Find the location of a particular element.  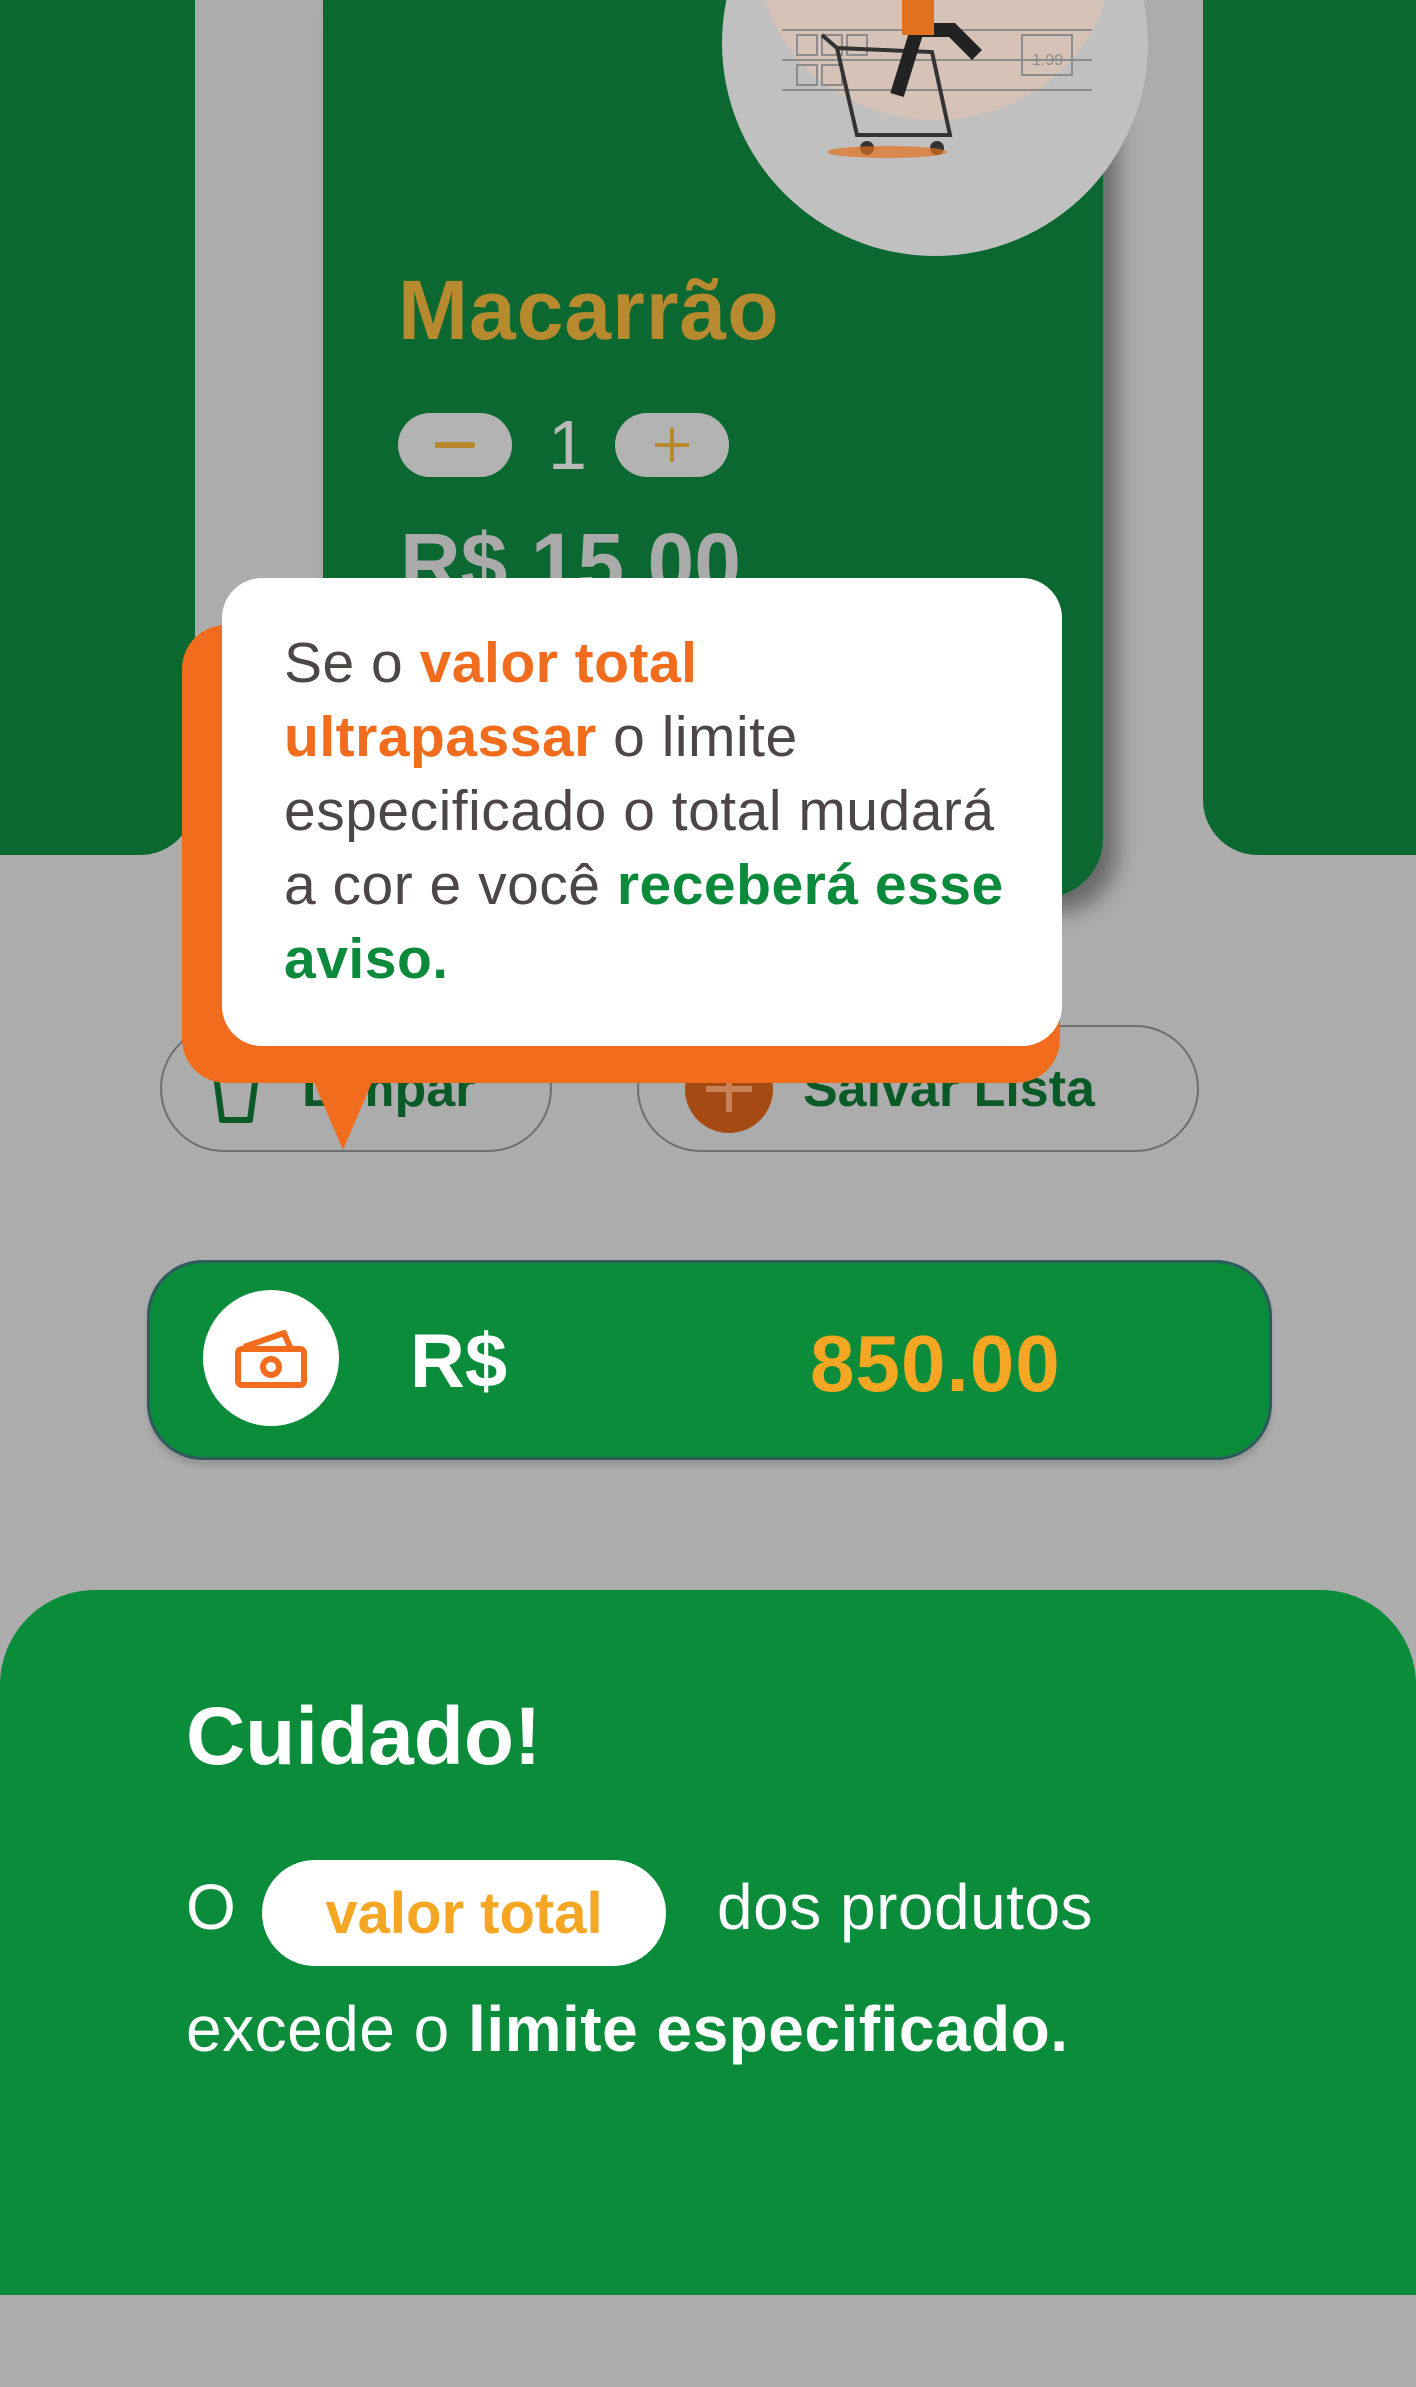

total-value: 850.00 is located at coordinates (935, 1363).